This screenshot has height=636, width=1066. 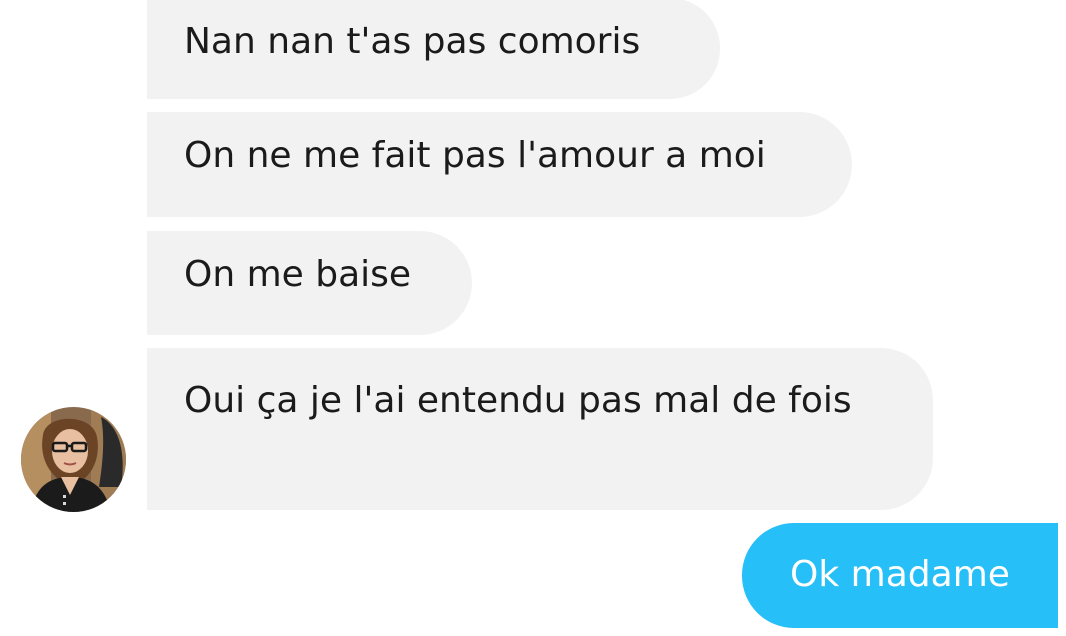 I want to click on incoming-message-bubble: On ne me fait pas l'amour a moi, so click(x=499, y=164).